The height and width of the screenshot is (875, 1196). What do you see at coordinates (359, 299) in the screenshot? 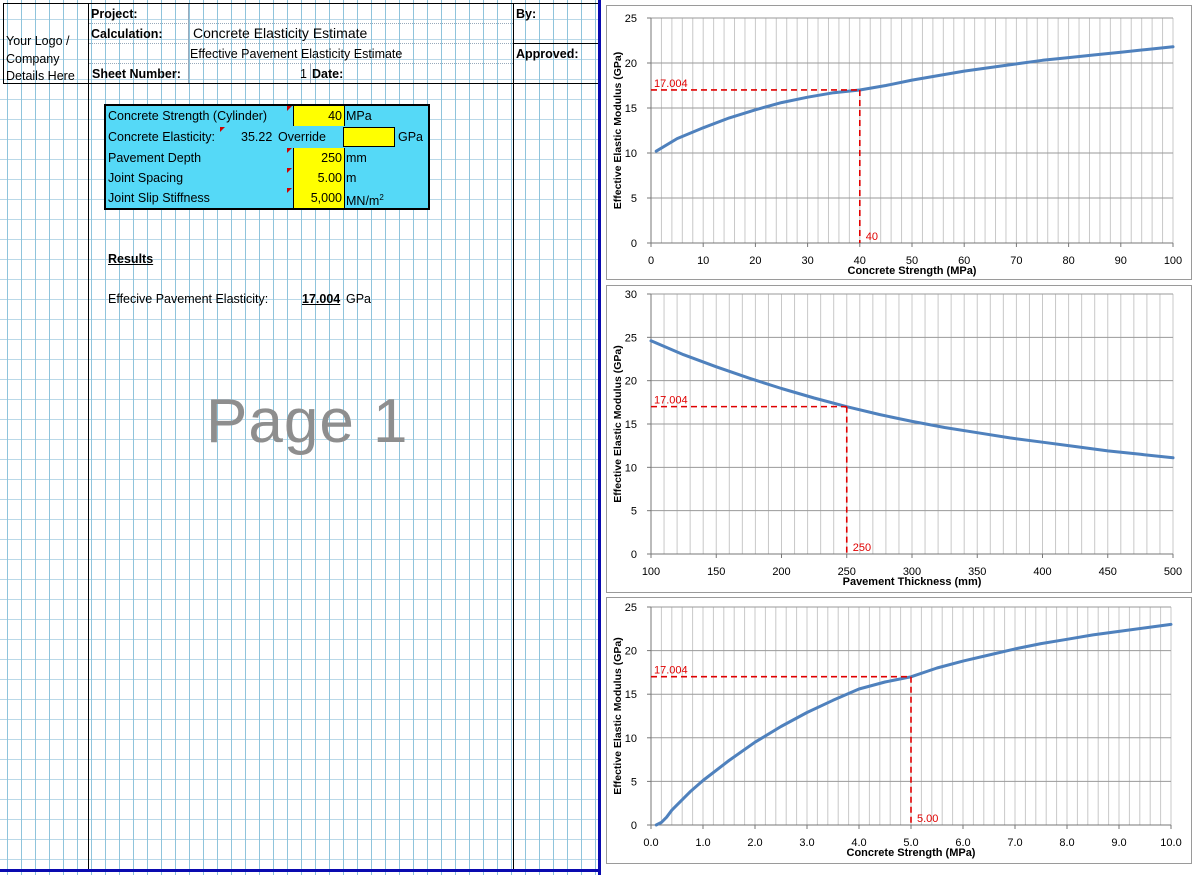
I see `results-unit: GPa` at bounding box center [359, 299].